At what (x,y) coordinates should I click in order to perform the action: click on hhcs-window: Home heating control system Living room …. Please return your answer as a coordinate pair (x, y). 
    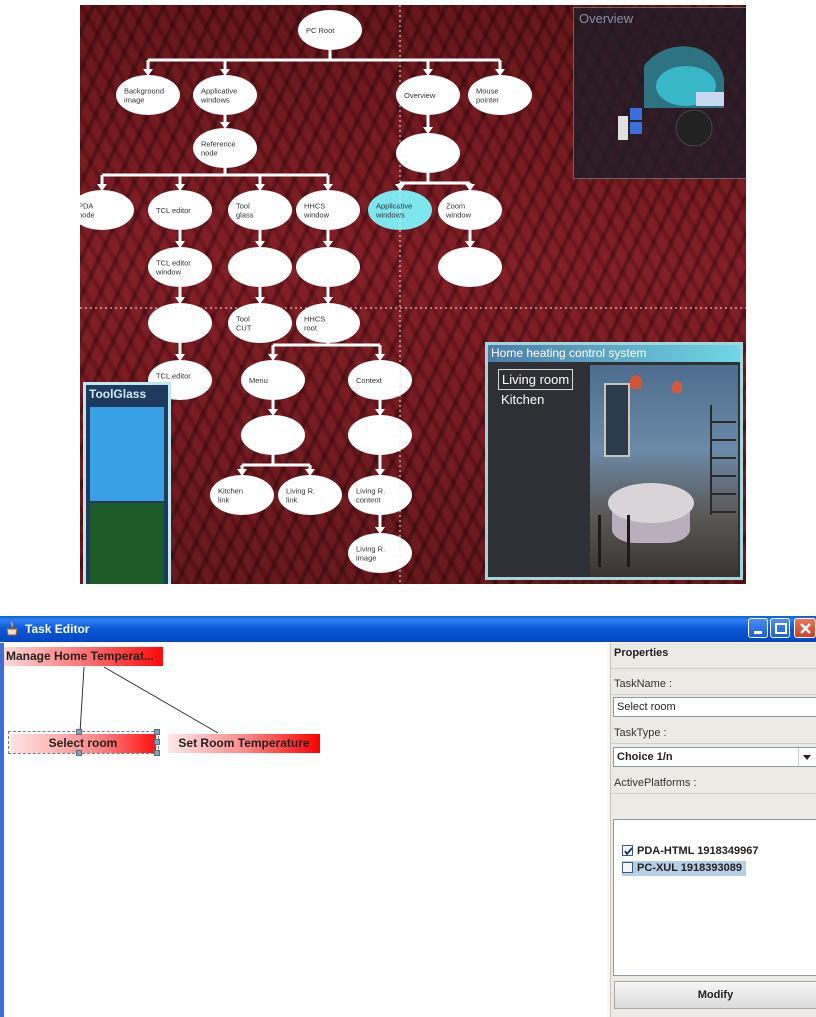
    Looking at the image, I should click on (614, 461).